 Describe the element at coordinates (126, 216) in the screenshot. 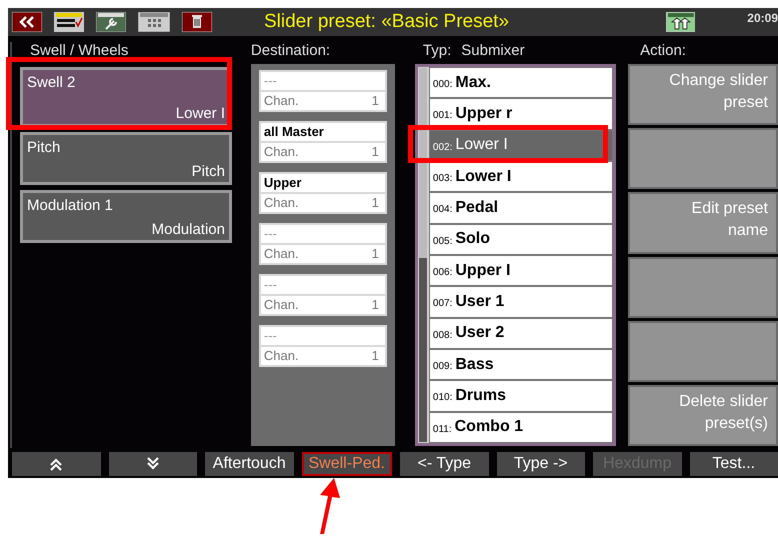

I see `controller-card: Modulation 1 Modulation` at that location.